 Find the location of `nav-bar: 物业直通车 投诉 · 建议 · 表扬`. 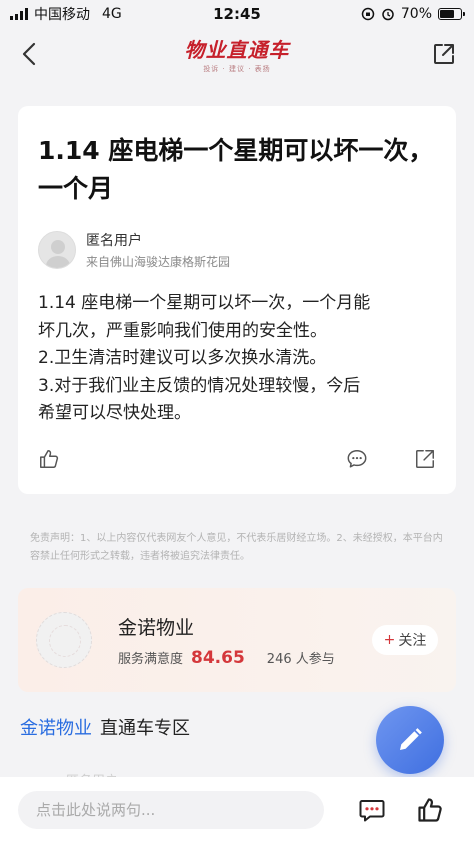

nav-bar: 物业直通车 投诉 · 建议 · 表扬 is located at coordinates (237, 54).